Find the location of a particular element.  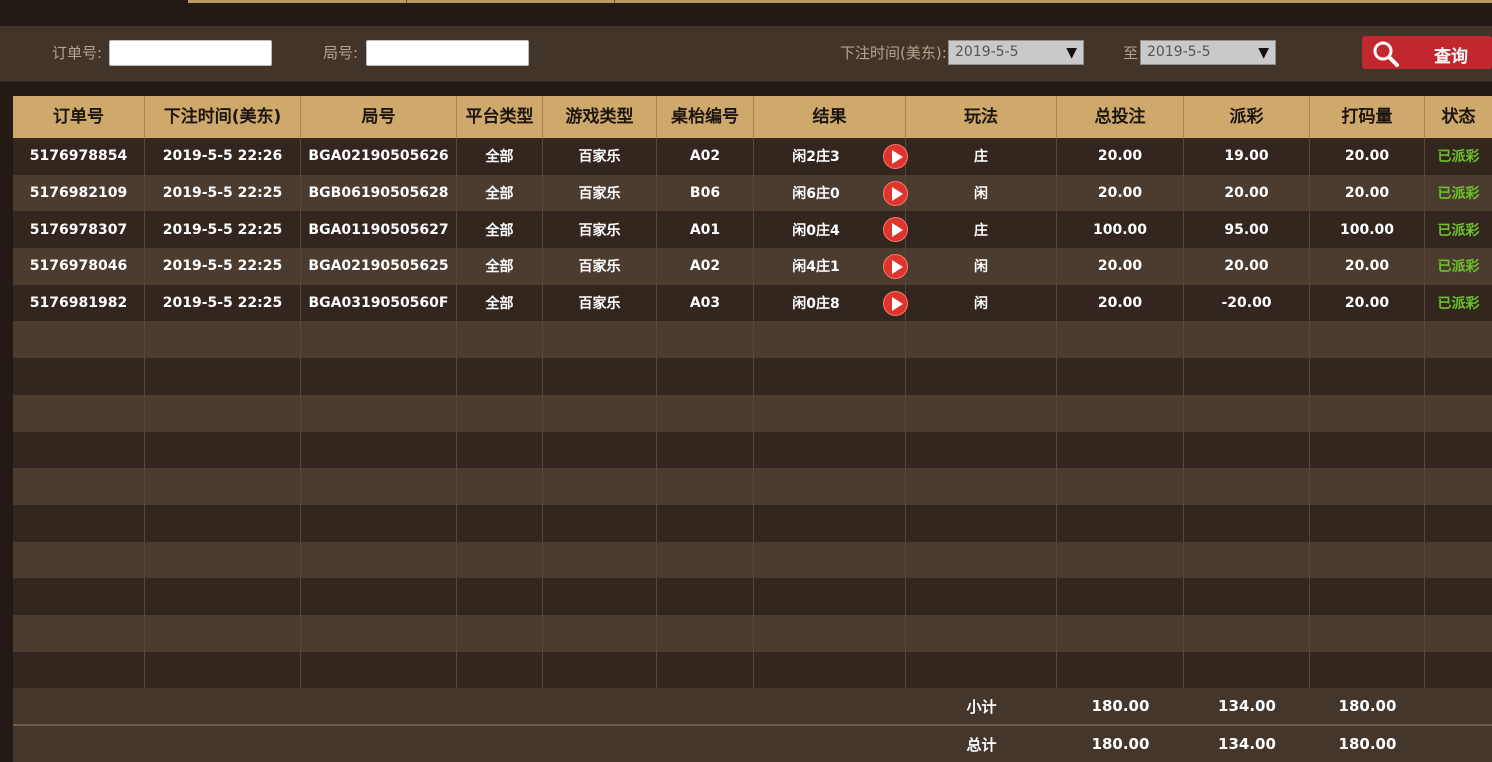

column-header-bet-time: 下注时间(美东) is located at coordinates (223, 117).